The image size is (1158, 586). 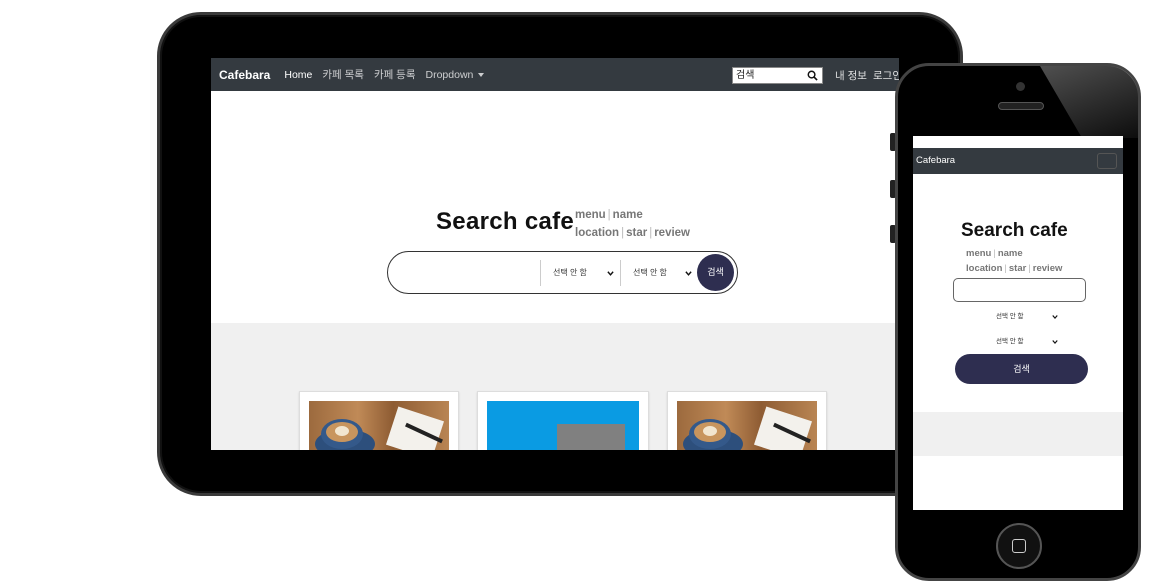 What do you see at coordinates (1019, 546) in the screenshot?
I see `phone-home-button` at bounding box center [1019, 546].